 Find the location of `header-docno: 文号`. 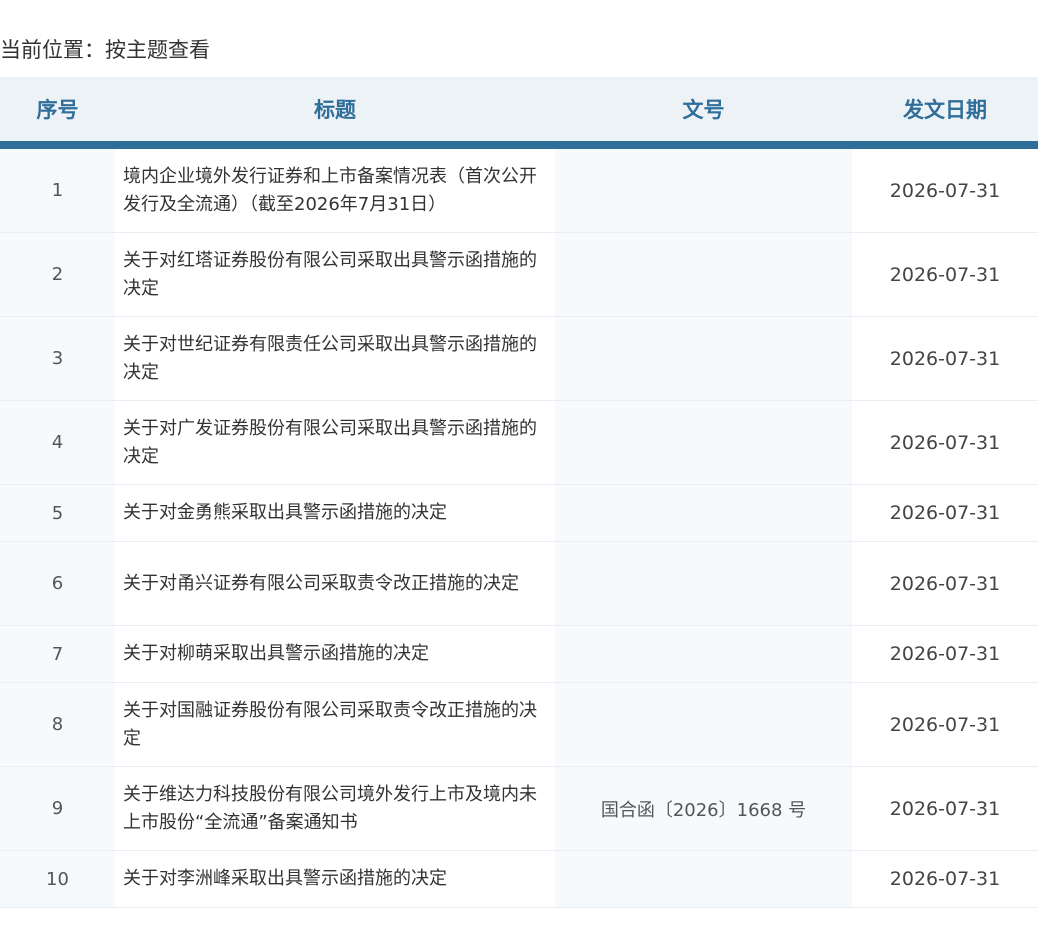

header-docno: 文号 is located at coordinates (703, 110).